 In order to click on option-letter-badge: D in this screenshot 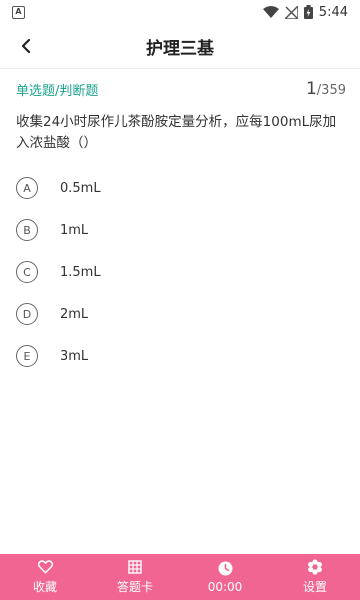, I will do `click(27, 314)`.